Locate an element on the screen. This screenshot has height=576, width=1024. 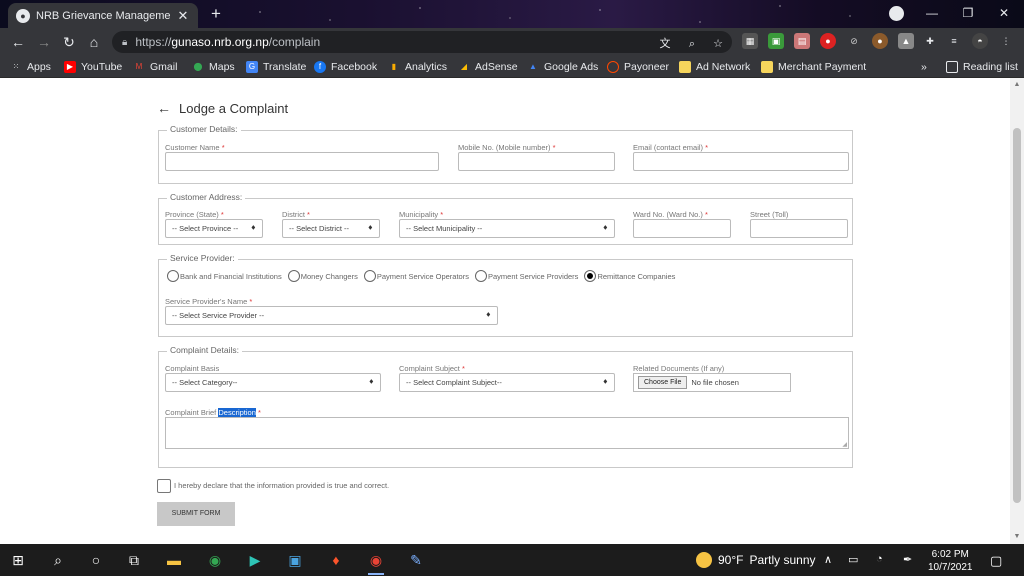
complaint-description-textarea is located at coordinates (507, 433).